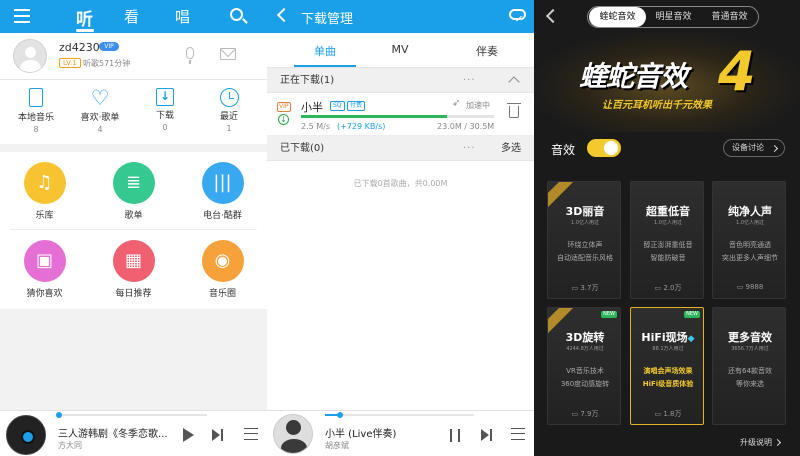 The width and height of the screenshot is (800, 456). Describe the element at coordinates (400, 148) in the screenshot. I see `downloaded-section-header: 已下载(0) ··· 多选` at that location.